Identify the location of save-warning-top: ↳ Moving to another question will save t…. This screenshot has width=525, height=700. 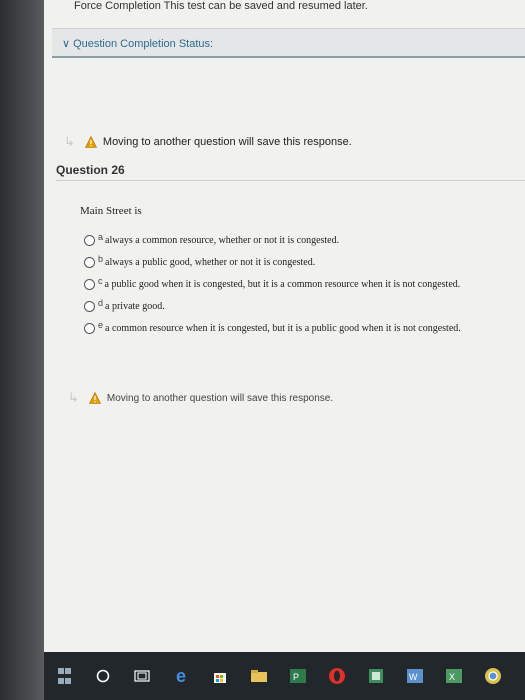
(208, 142).